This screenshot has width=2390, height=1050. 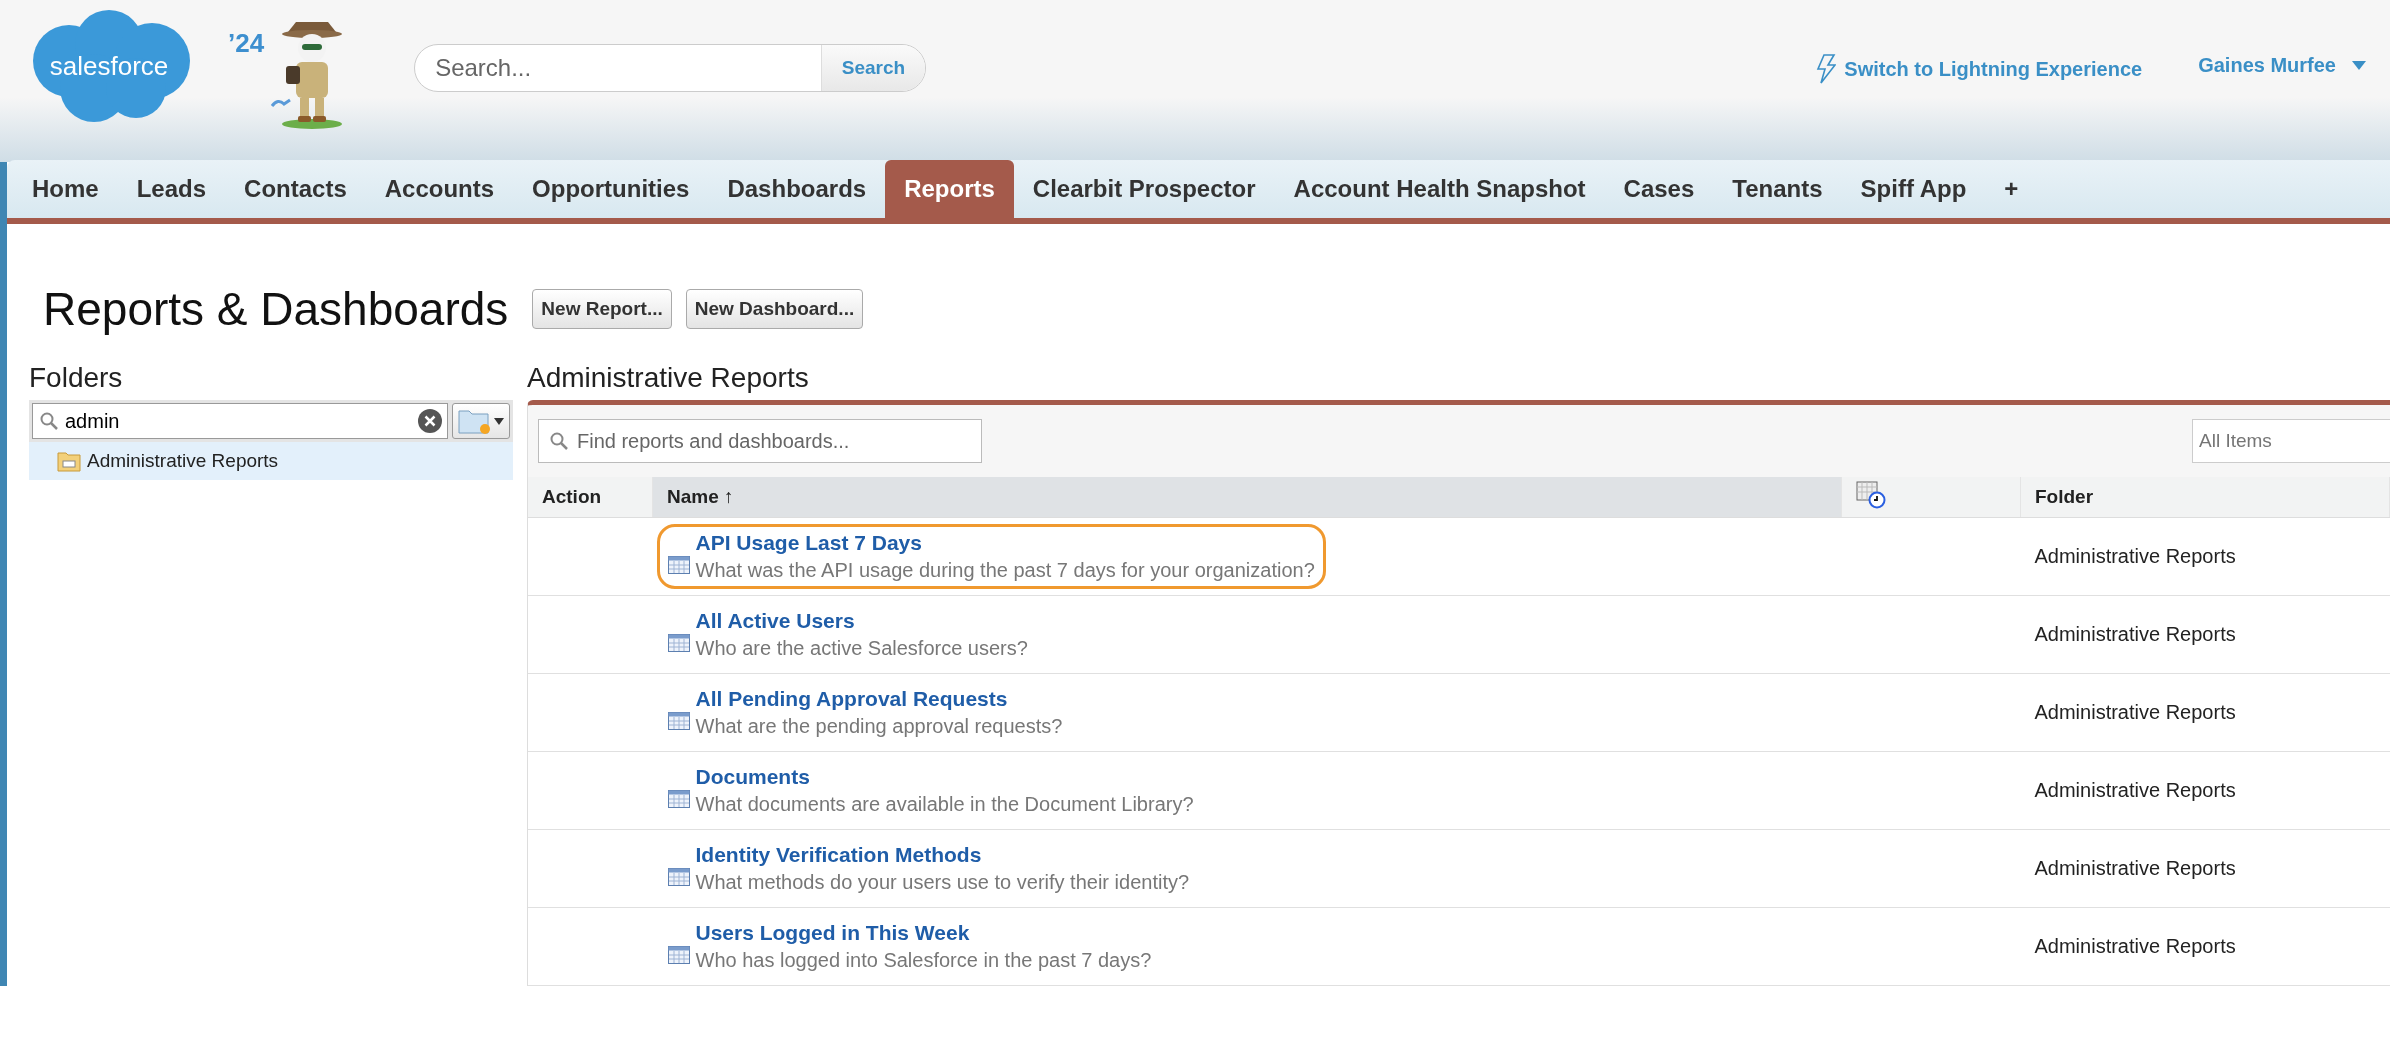 I want to click on report-link: All Pending Approval Requests, so click(x=879, y=699).